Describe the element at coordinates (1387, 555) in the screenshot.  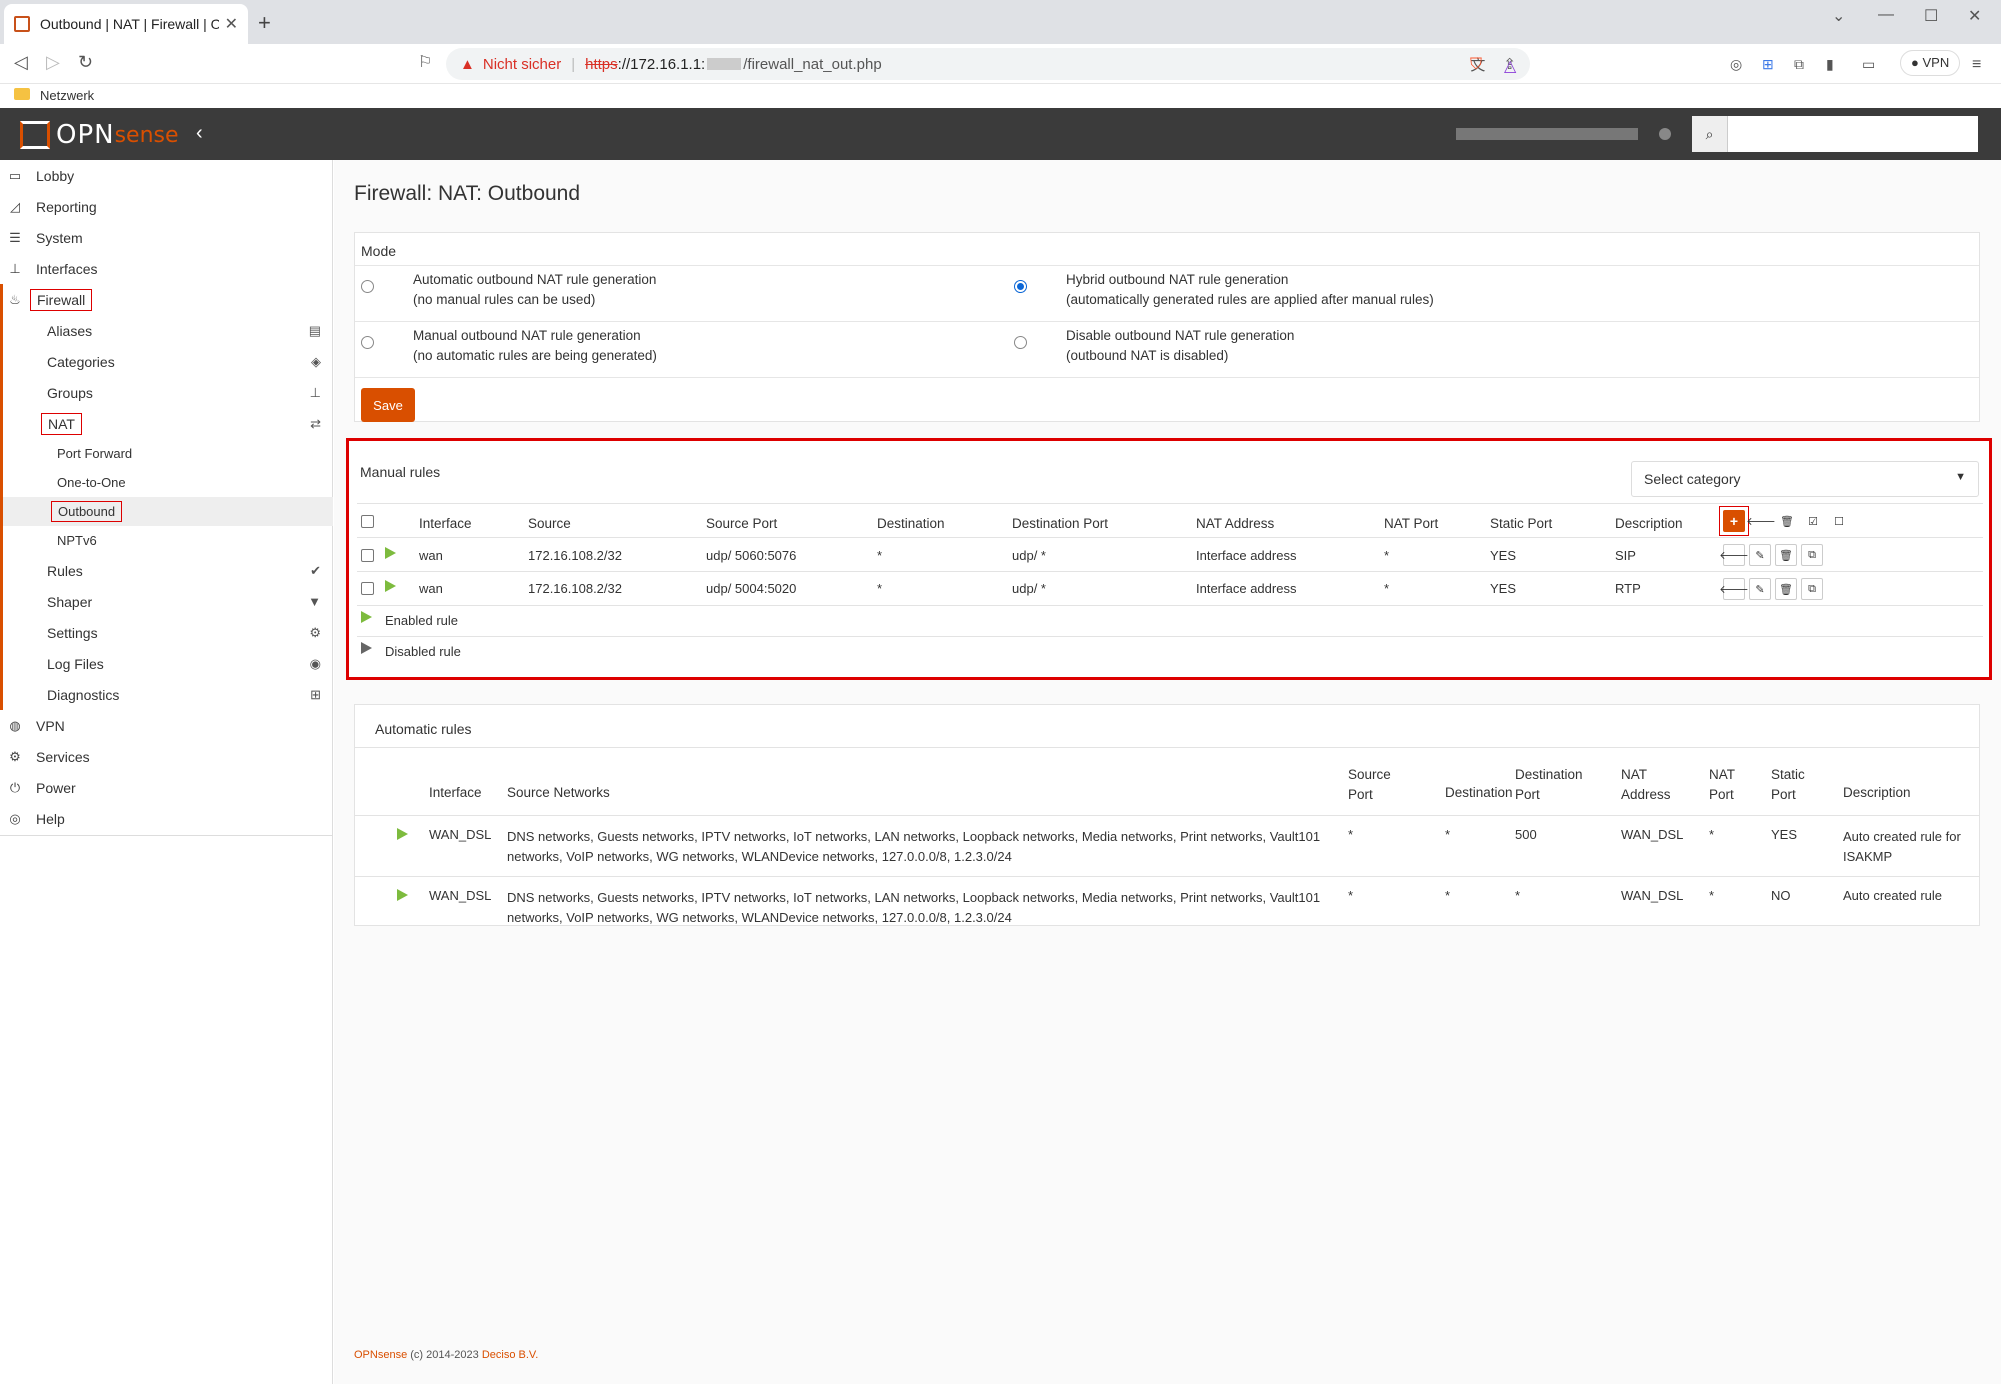
I see `cell-nat-port: *` at that location.